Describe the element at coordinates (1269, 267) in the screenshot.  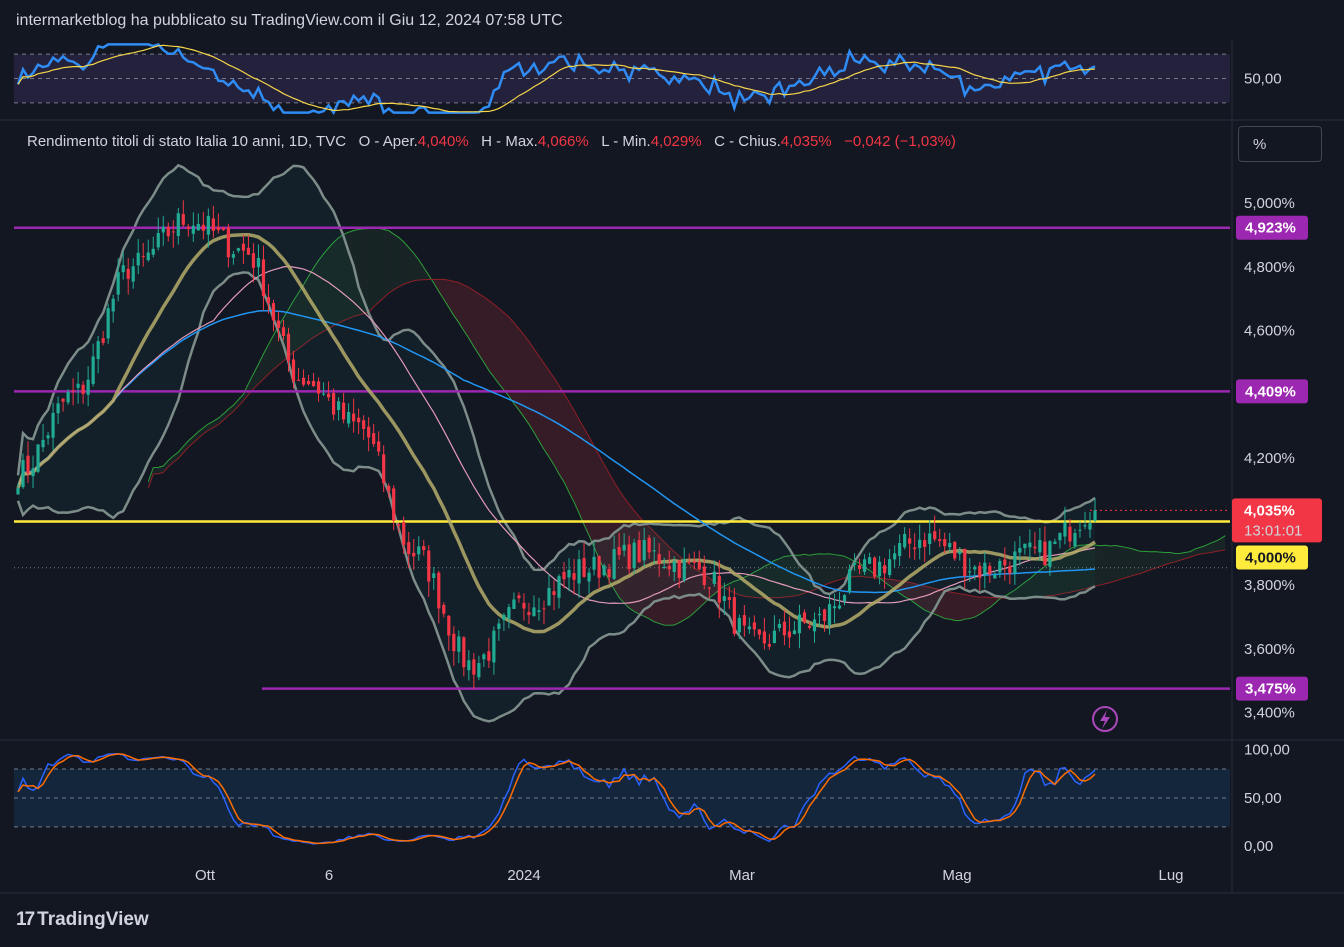
I see `price-tick-label: 4,800%` at that location.